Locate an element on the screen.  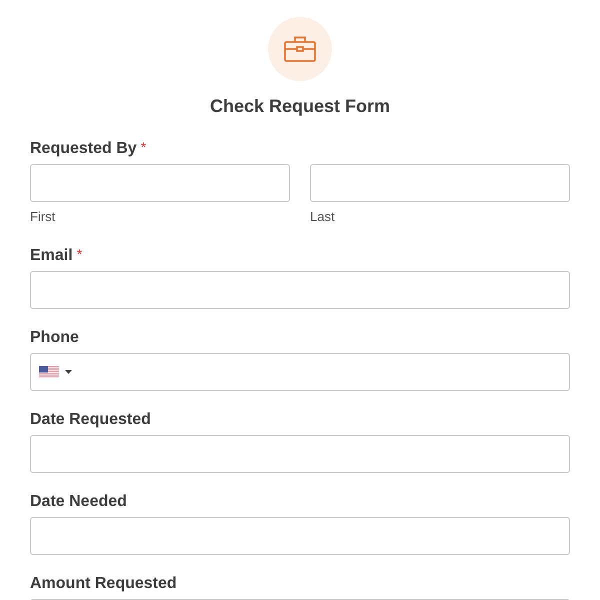
country-dropdown is located at coordinates (55, 372).